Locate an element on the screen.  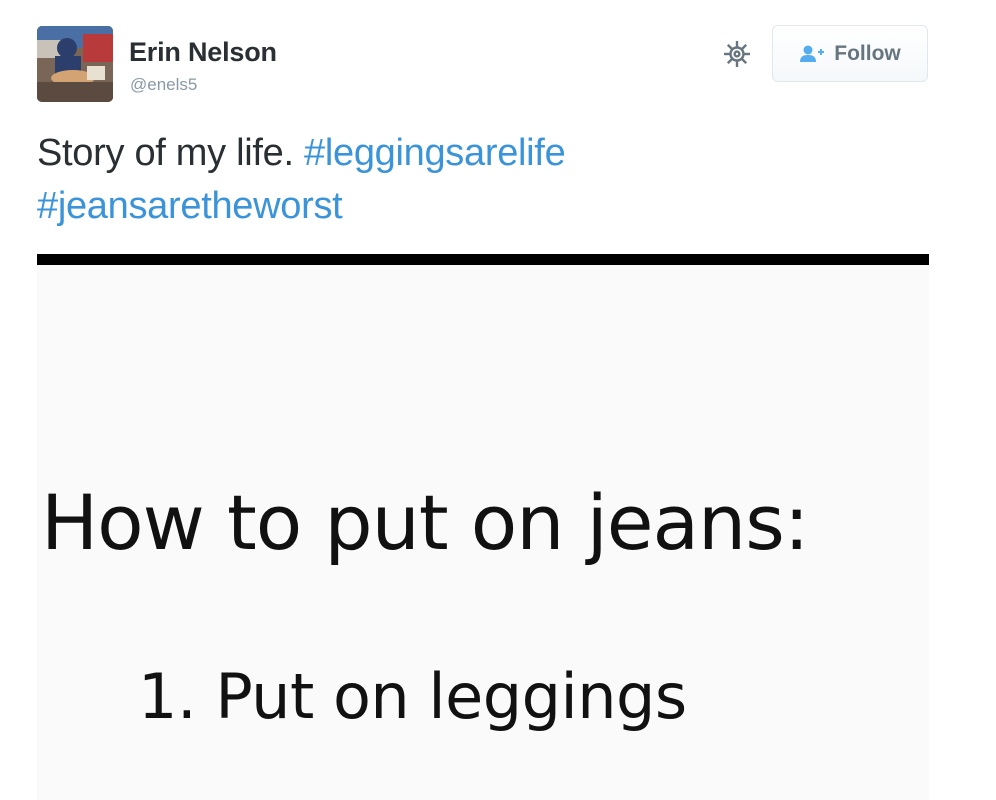
profile-photo is located at coordinates (75, 64).